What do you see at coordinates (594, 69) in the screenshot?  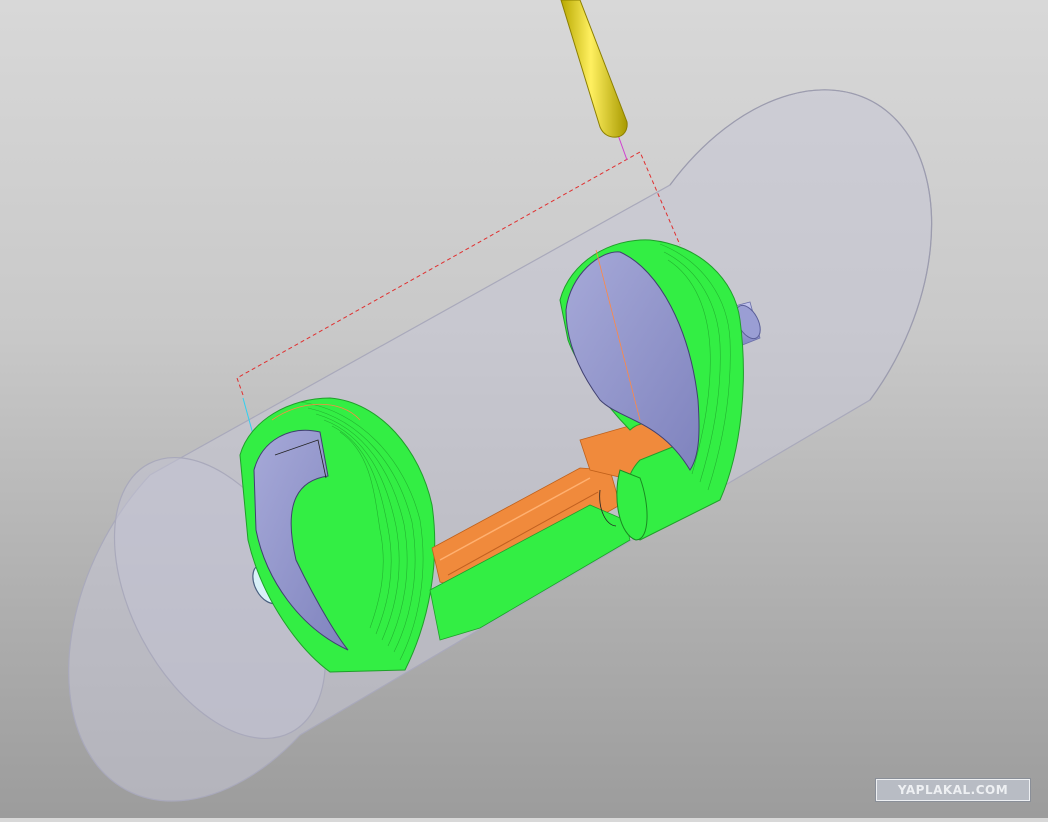 I see `cutting-tool` at bounding box center [594, 69].